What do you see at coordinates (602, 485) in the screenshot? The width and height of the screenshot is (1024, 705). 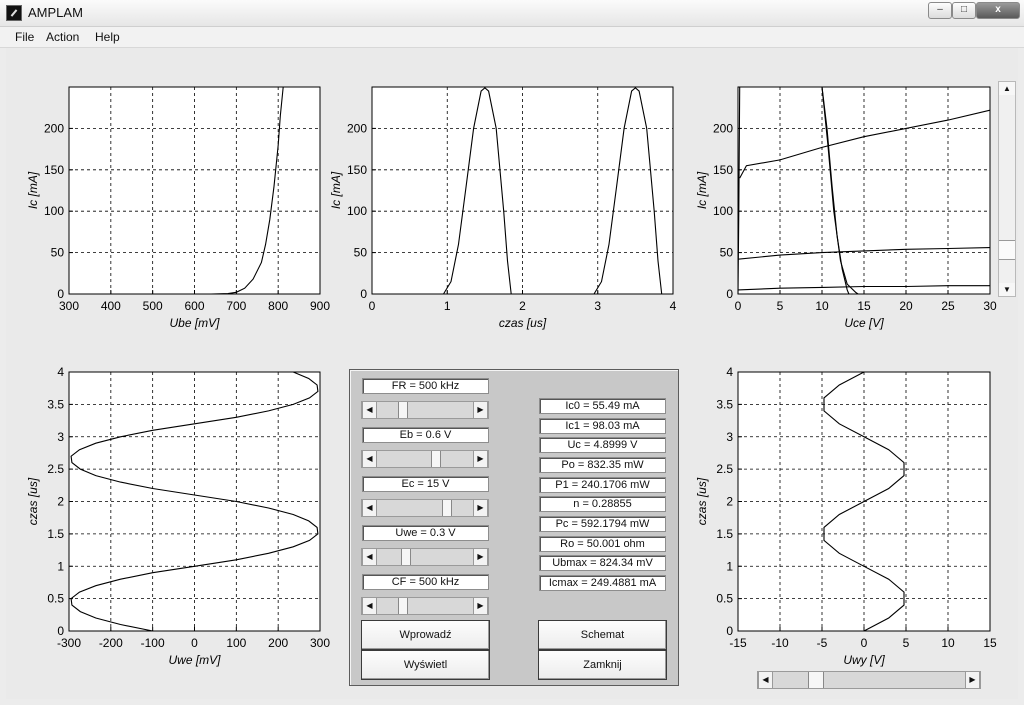 I see `p1-result: P1 = 240.1706 mW` at bounding box center [602, 485].